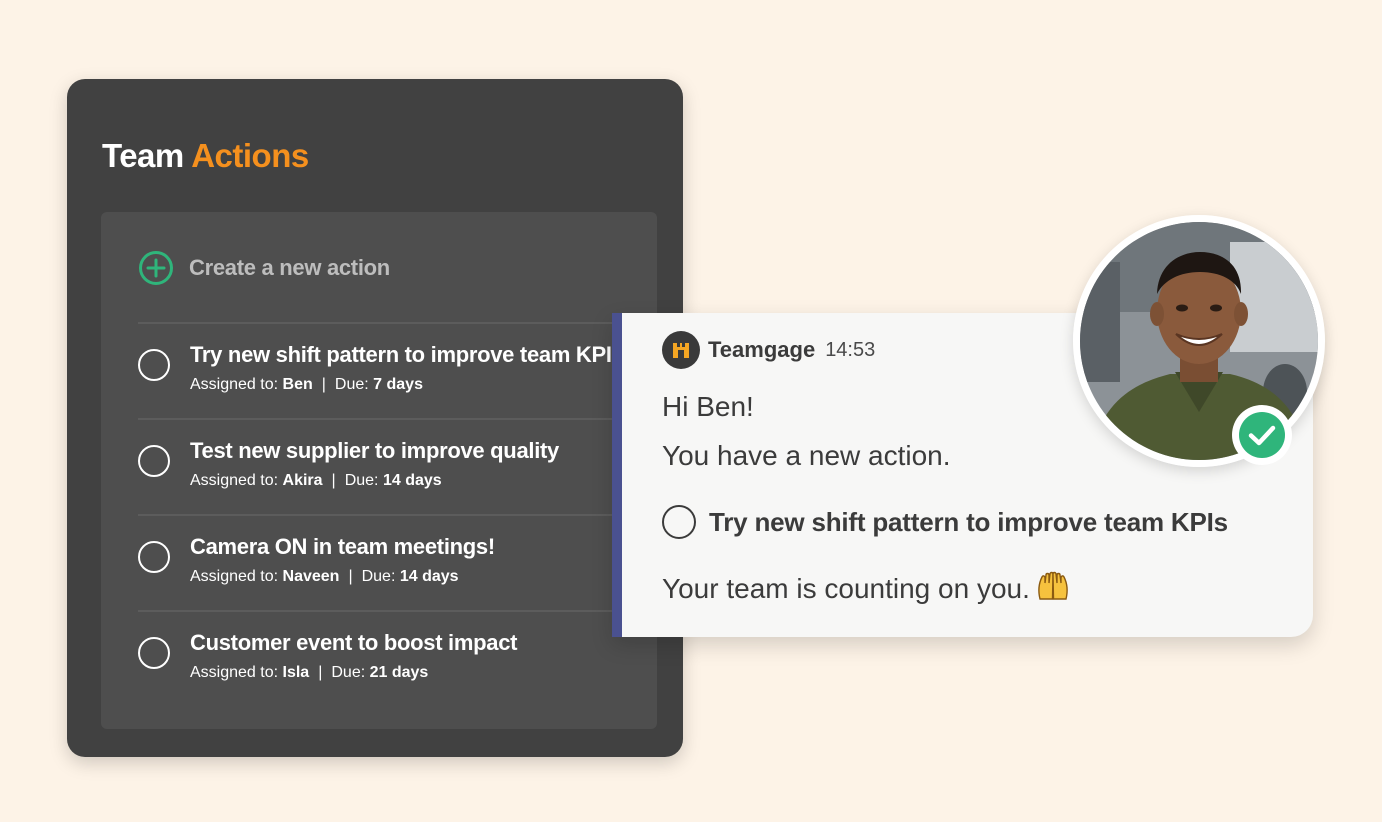 The image size is (1382, 822). Describe the element at coordinates (762, 349) in the screenshot. I see `app-name: Teamgage` at that location.